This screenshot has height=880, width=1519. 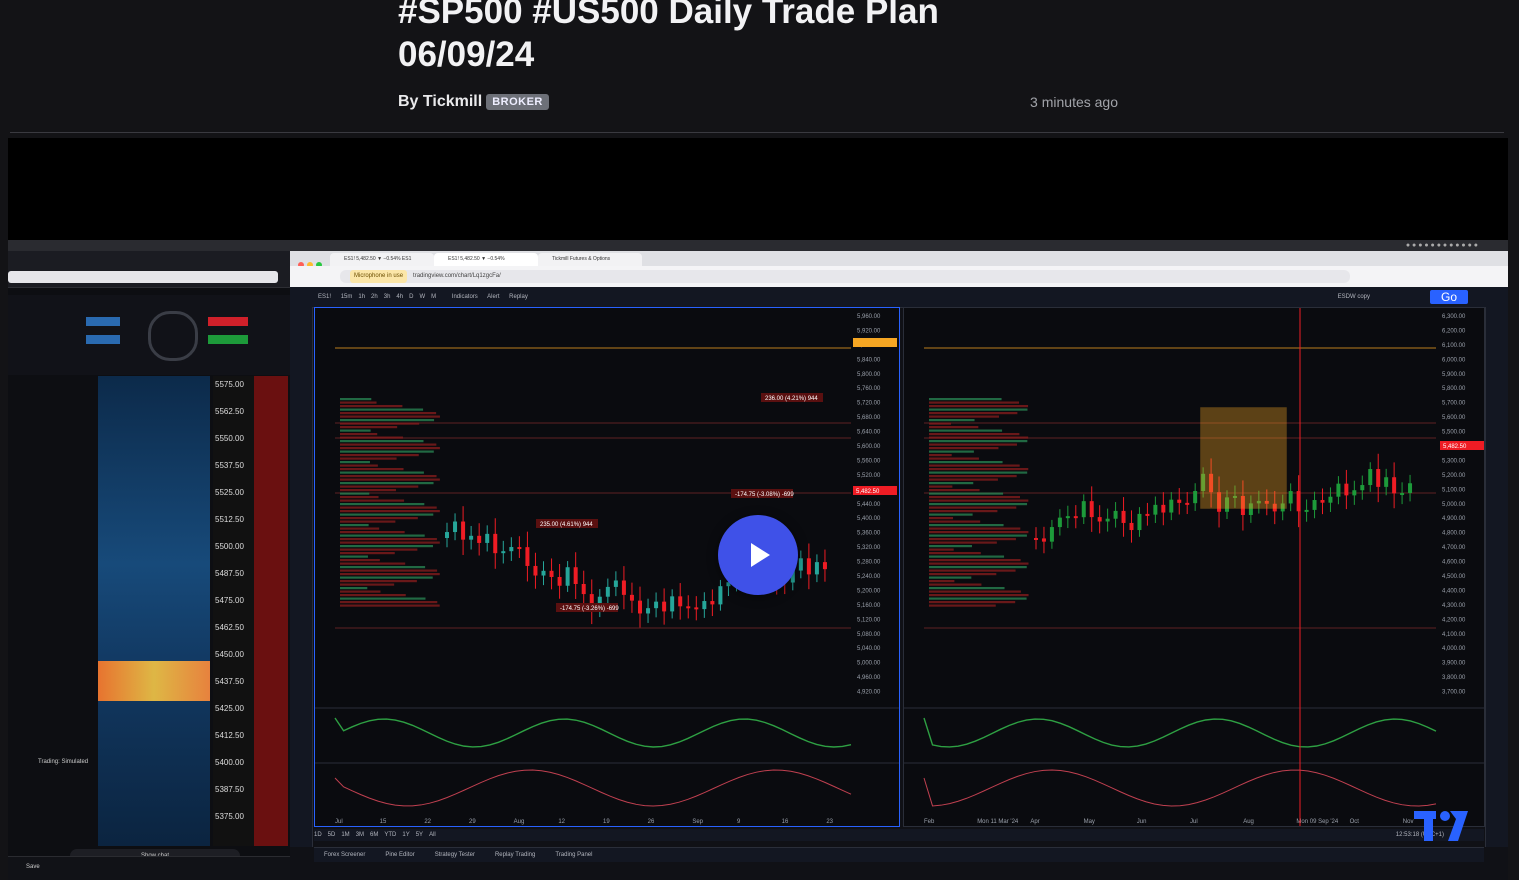 I want to click on range-1Y: 1Y, so click(x=405, y=835).